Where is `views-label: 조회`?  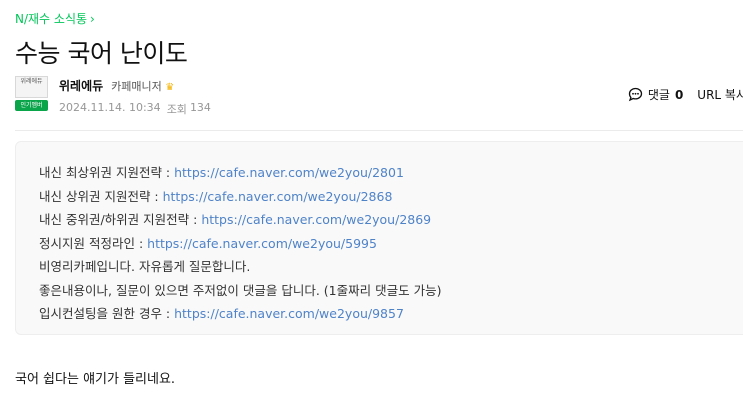 views-label: 조회 is located at coordinates (176, 109).